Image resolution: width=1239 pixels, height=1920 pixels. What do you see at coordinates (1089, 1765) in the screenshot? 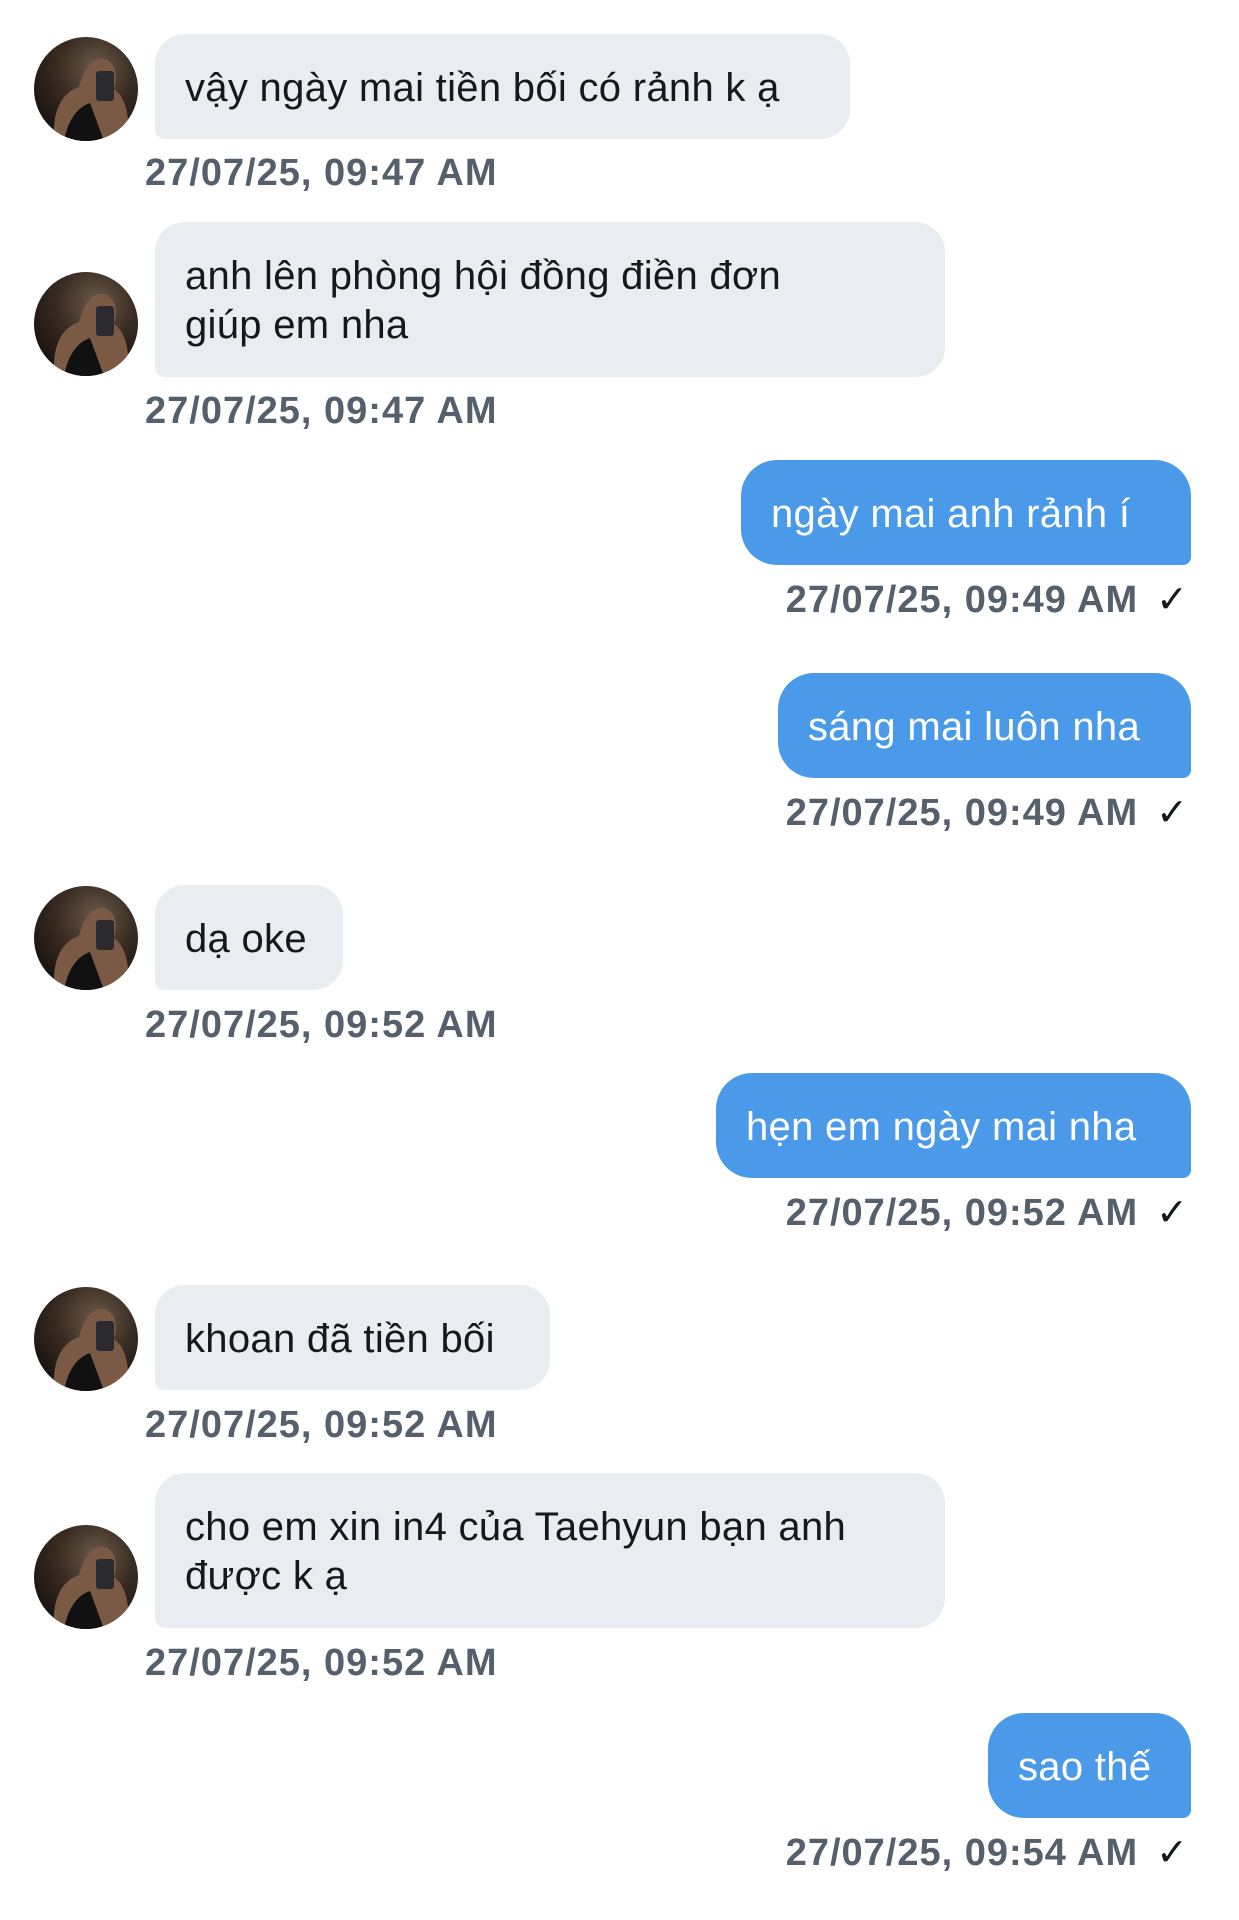
I see `message-bubble: sao thế` at bounding box center [1089, 1765].